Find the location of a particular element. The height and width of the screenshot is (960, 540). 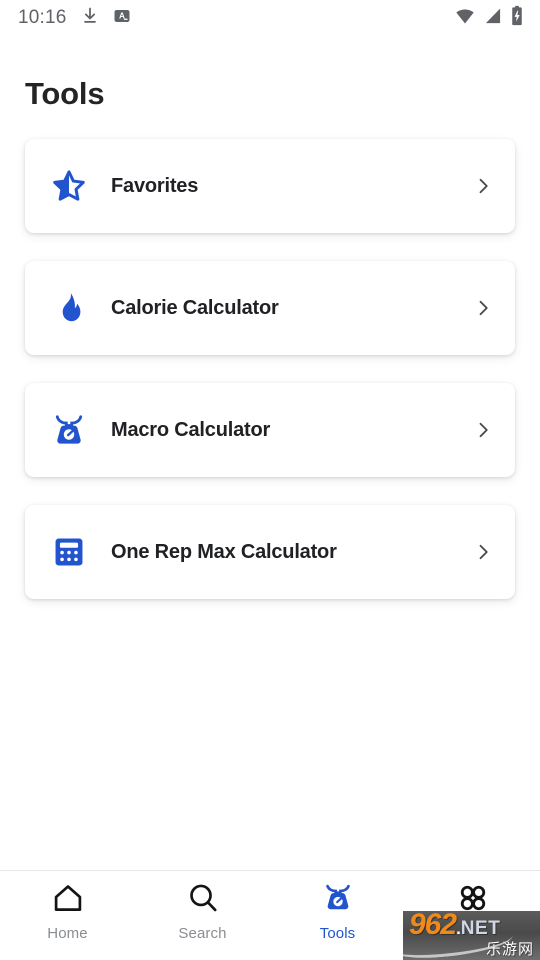

tool-card-favorites: Favorites is located at coordinates (270, 186).